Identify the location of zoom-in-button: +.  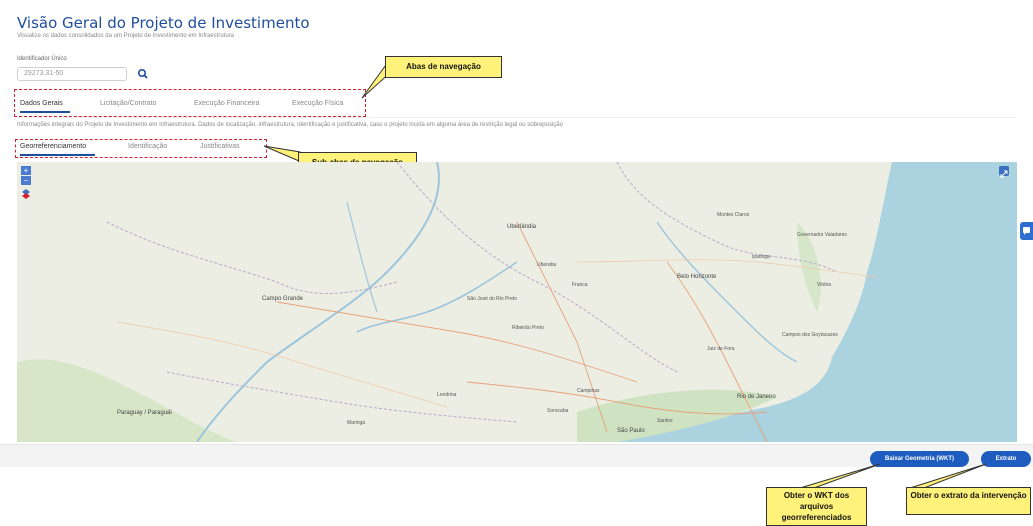
(26, 170).